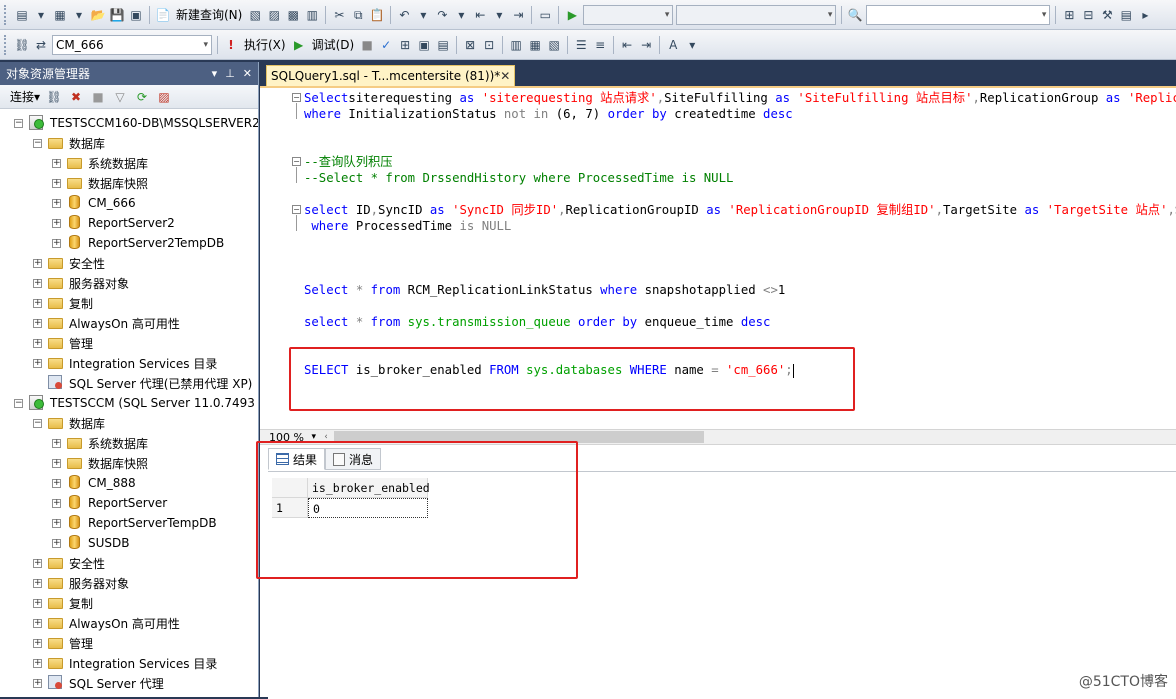 The width and height of the screenshot is (1176, 699). I want to click on tree-node: − TESTSCCM (SQL Server 11.0.7493 -, so click(136, 403).